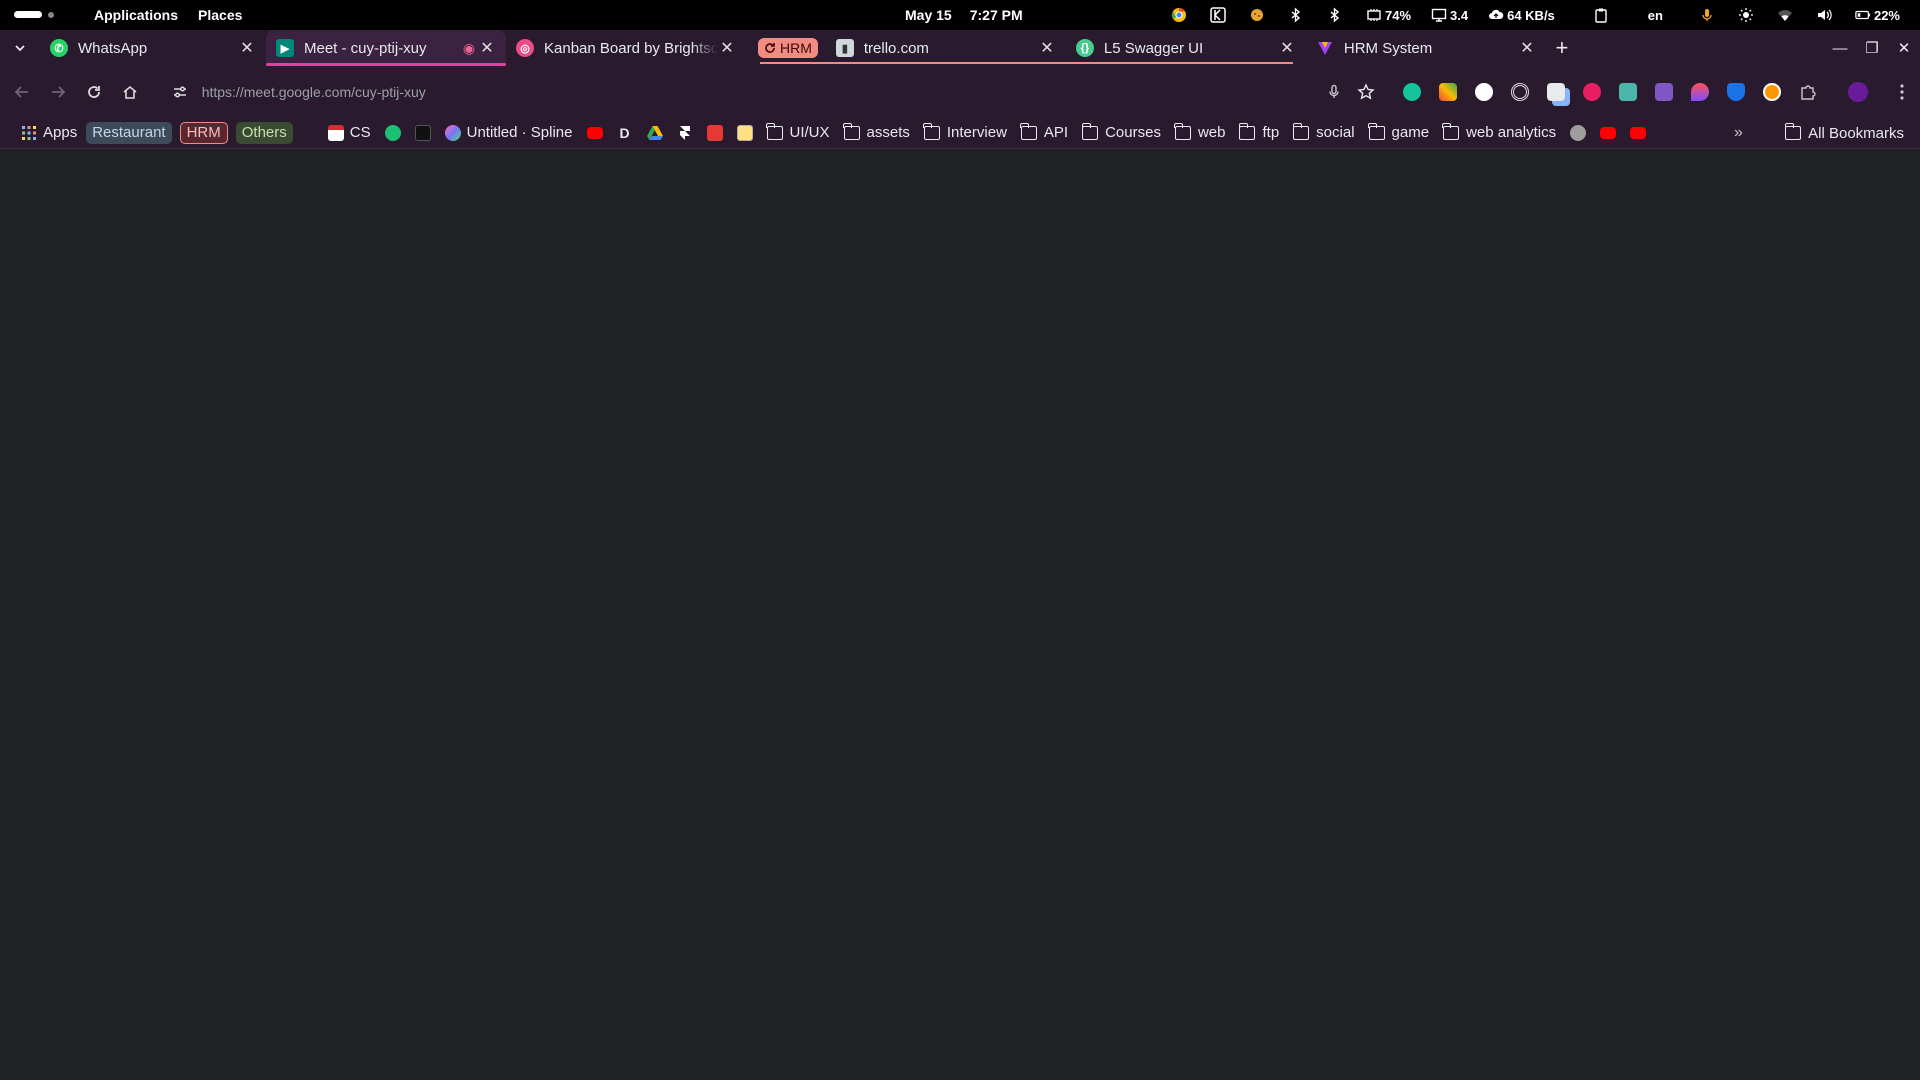 This screenshot has height=1080, width=1920. Describe the element at coordinates (1459, 15) in the screenshot. I see `load-value: 3.4` at that location.